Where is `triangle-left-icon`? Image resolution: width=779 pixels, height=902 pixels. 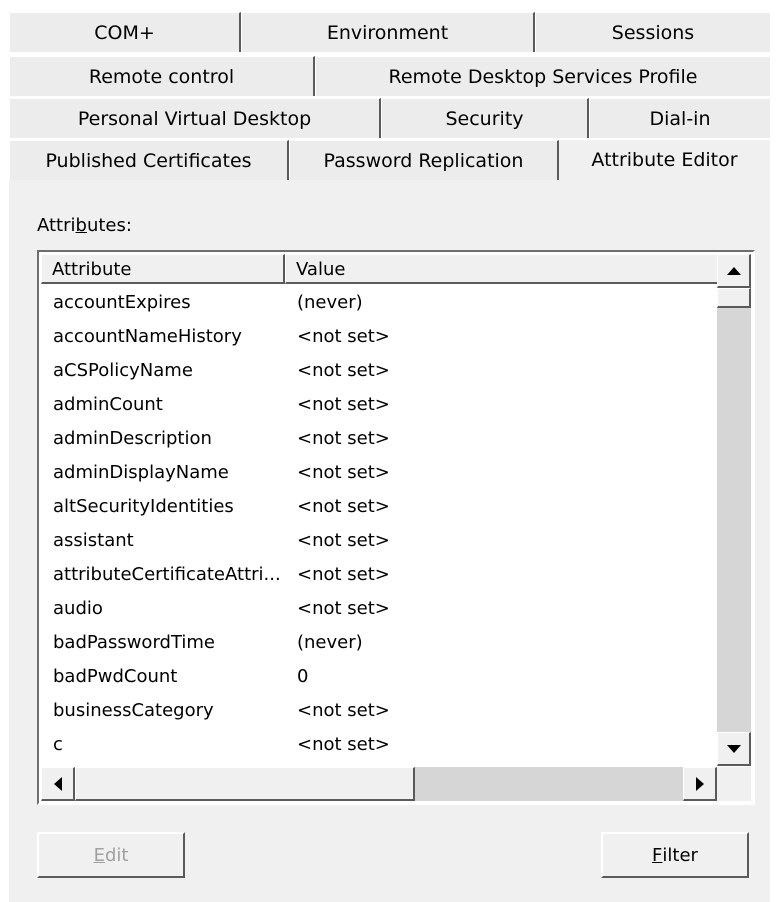
triangle-left-icon is located at coordinates (57, 783).